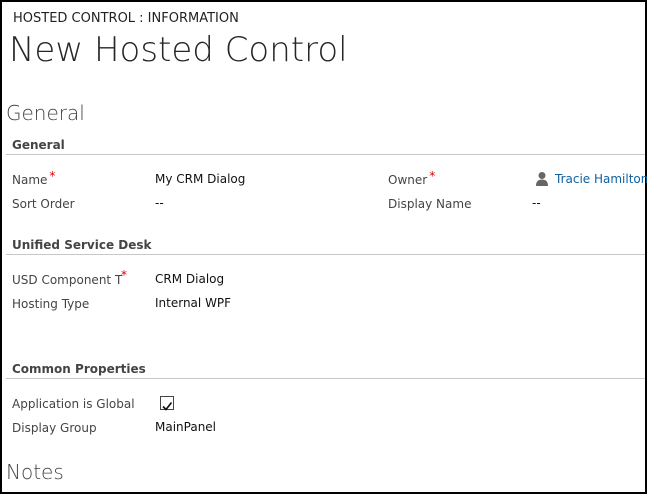  I want to click on component-type-field: CRM Dialog, so click(189, 279).